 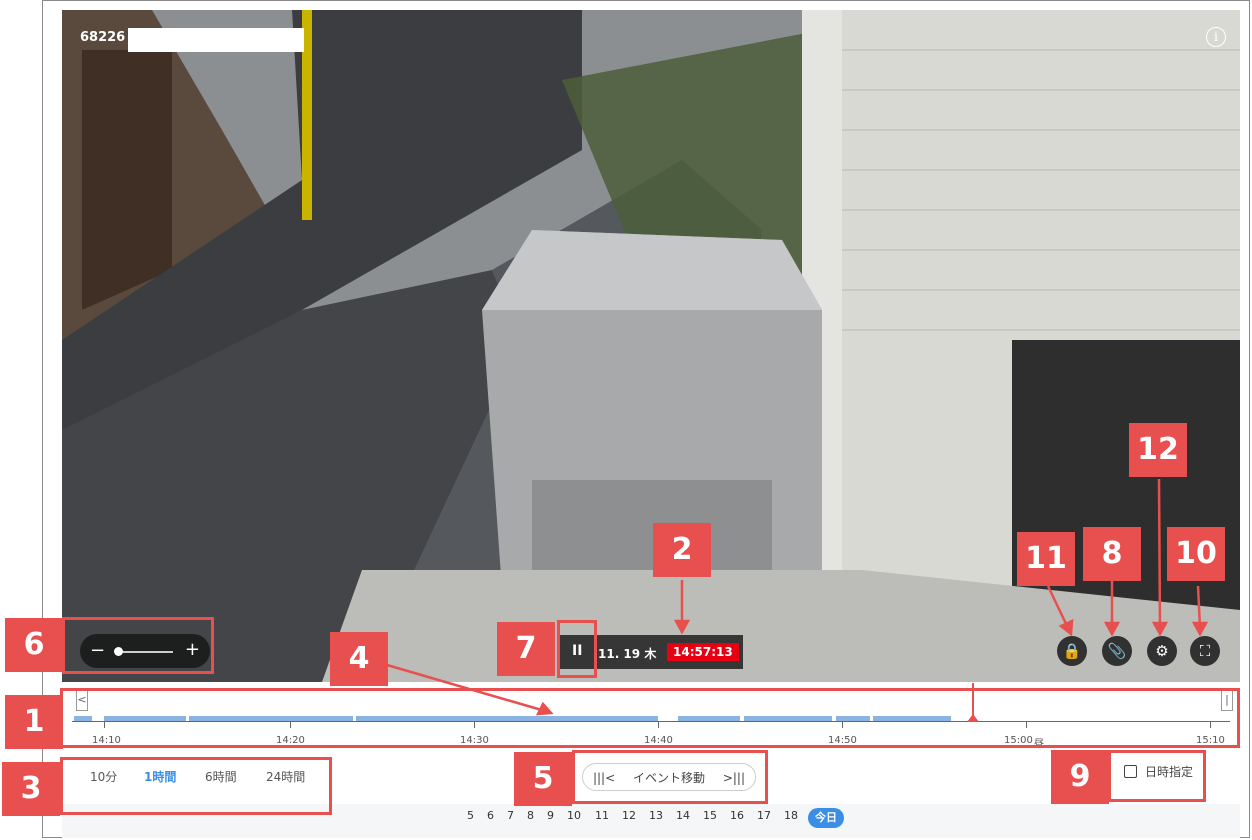 What do you see at coordinates (1157, 776) in the screenshot?
I see `highlight-datetime` at bounding box center [1157, 776].